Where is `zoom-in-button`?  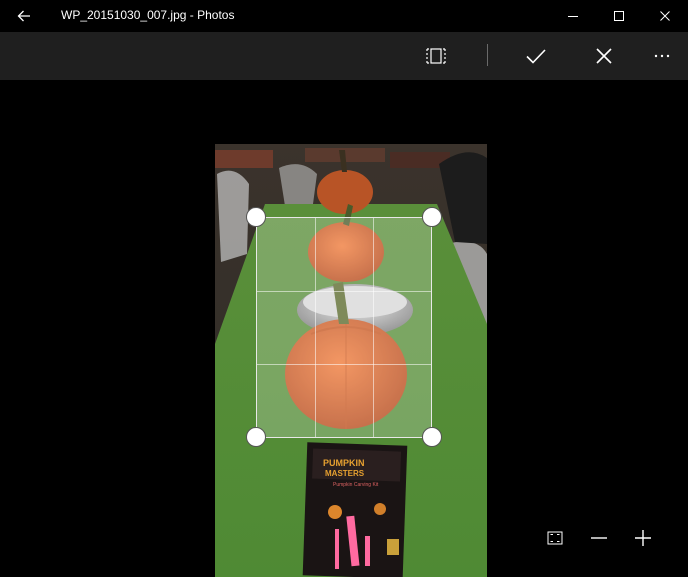
zoom-in-button is located at coordinates (643, 538).